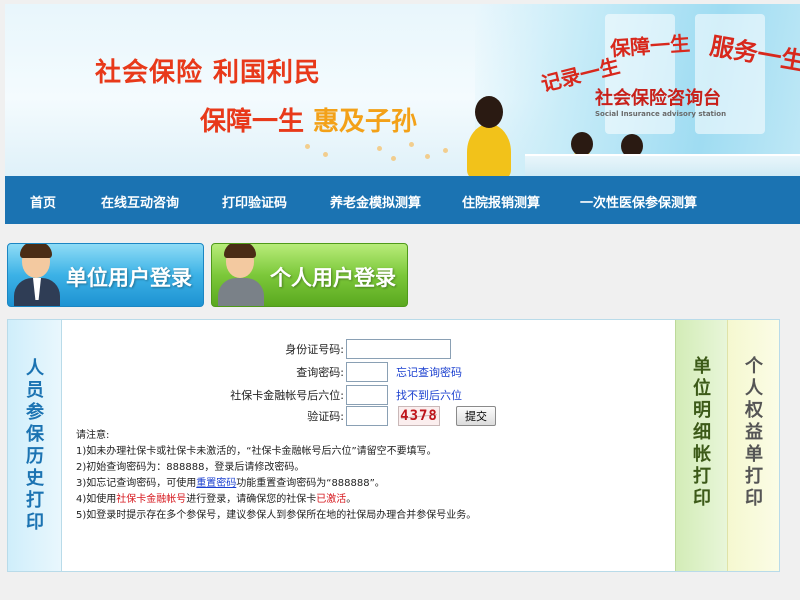  Describe the element at coordinates (662, 165) in the screenshot. I see `consultation-desk` at that location.